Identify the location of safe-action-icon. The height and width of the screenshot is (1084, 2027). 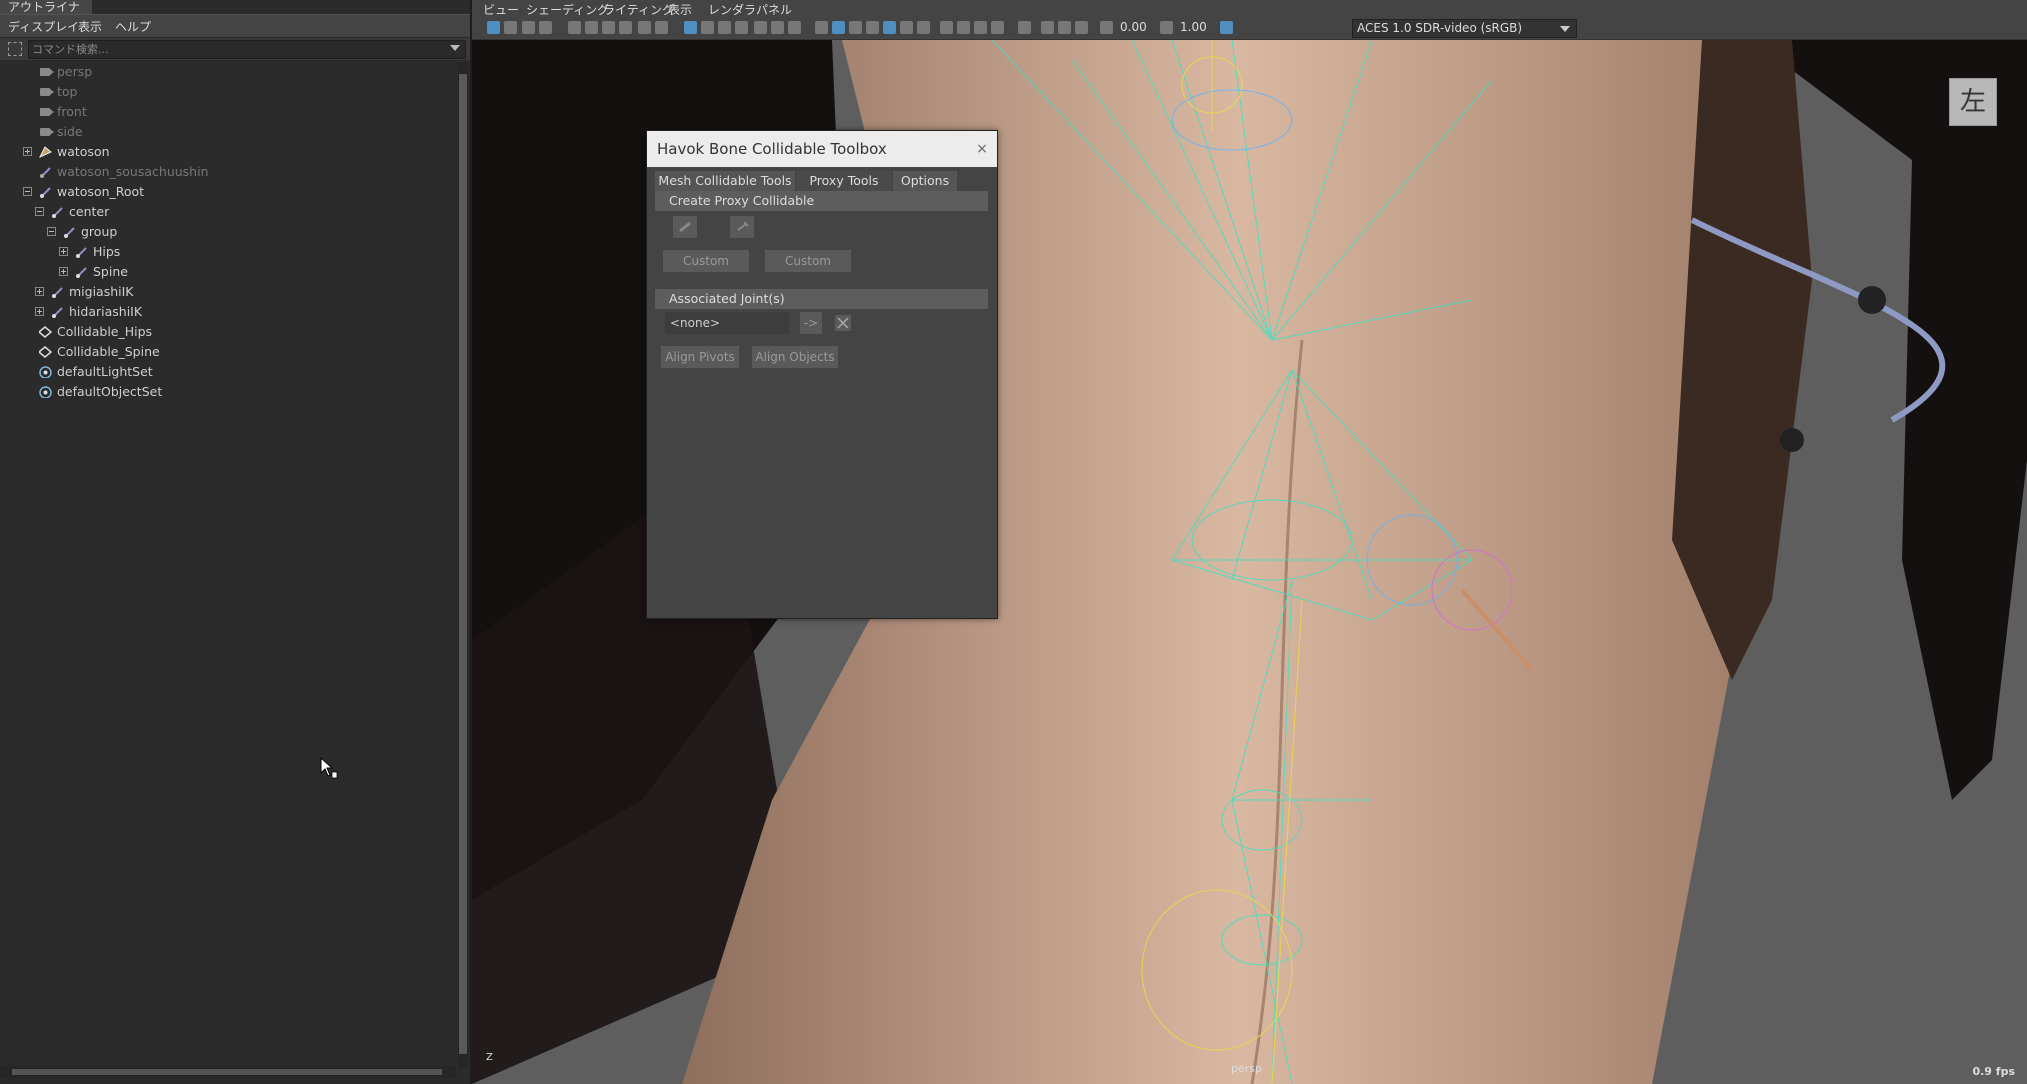
(777, 27).